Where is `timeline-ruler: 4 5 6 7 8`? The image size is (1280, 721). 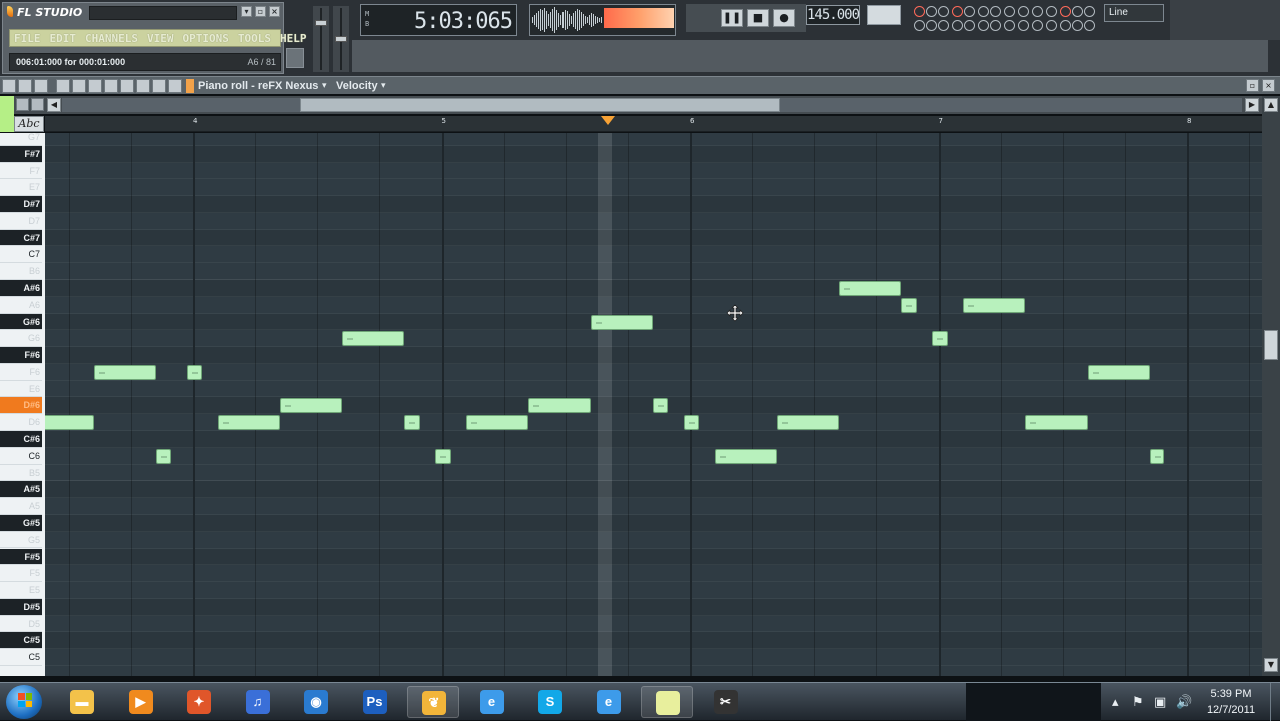
timeline-ruler: 4 5 6 7 8 is located at coordinates (653, 124).